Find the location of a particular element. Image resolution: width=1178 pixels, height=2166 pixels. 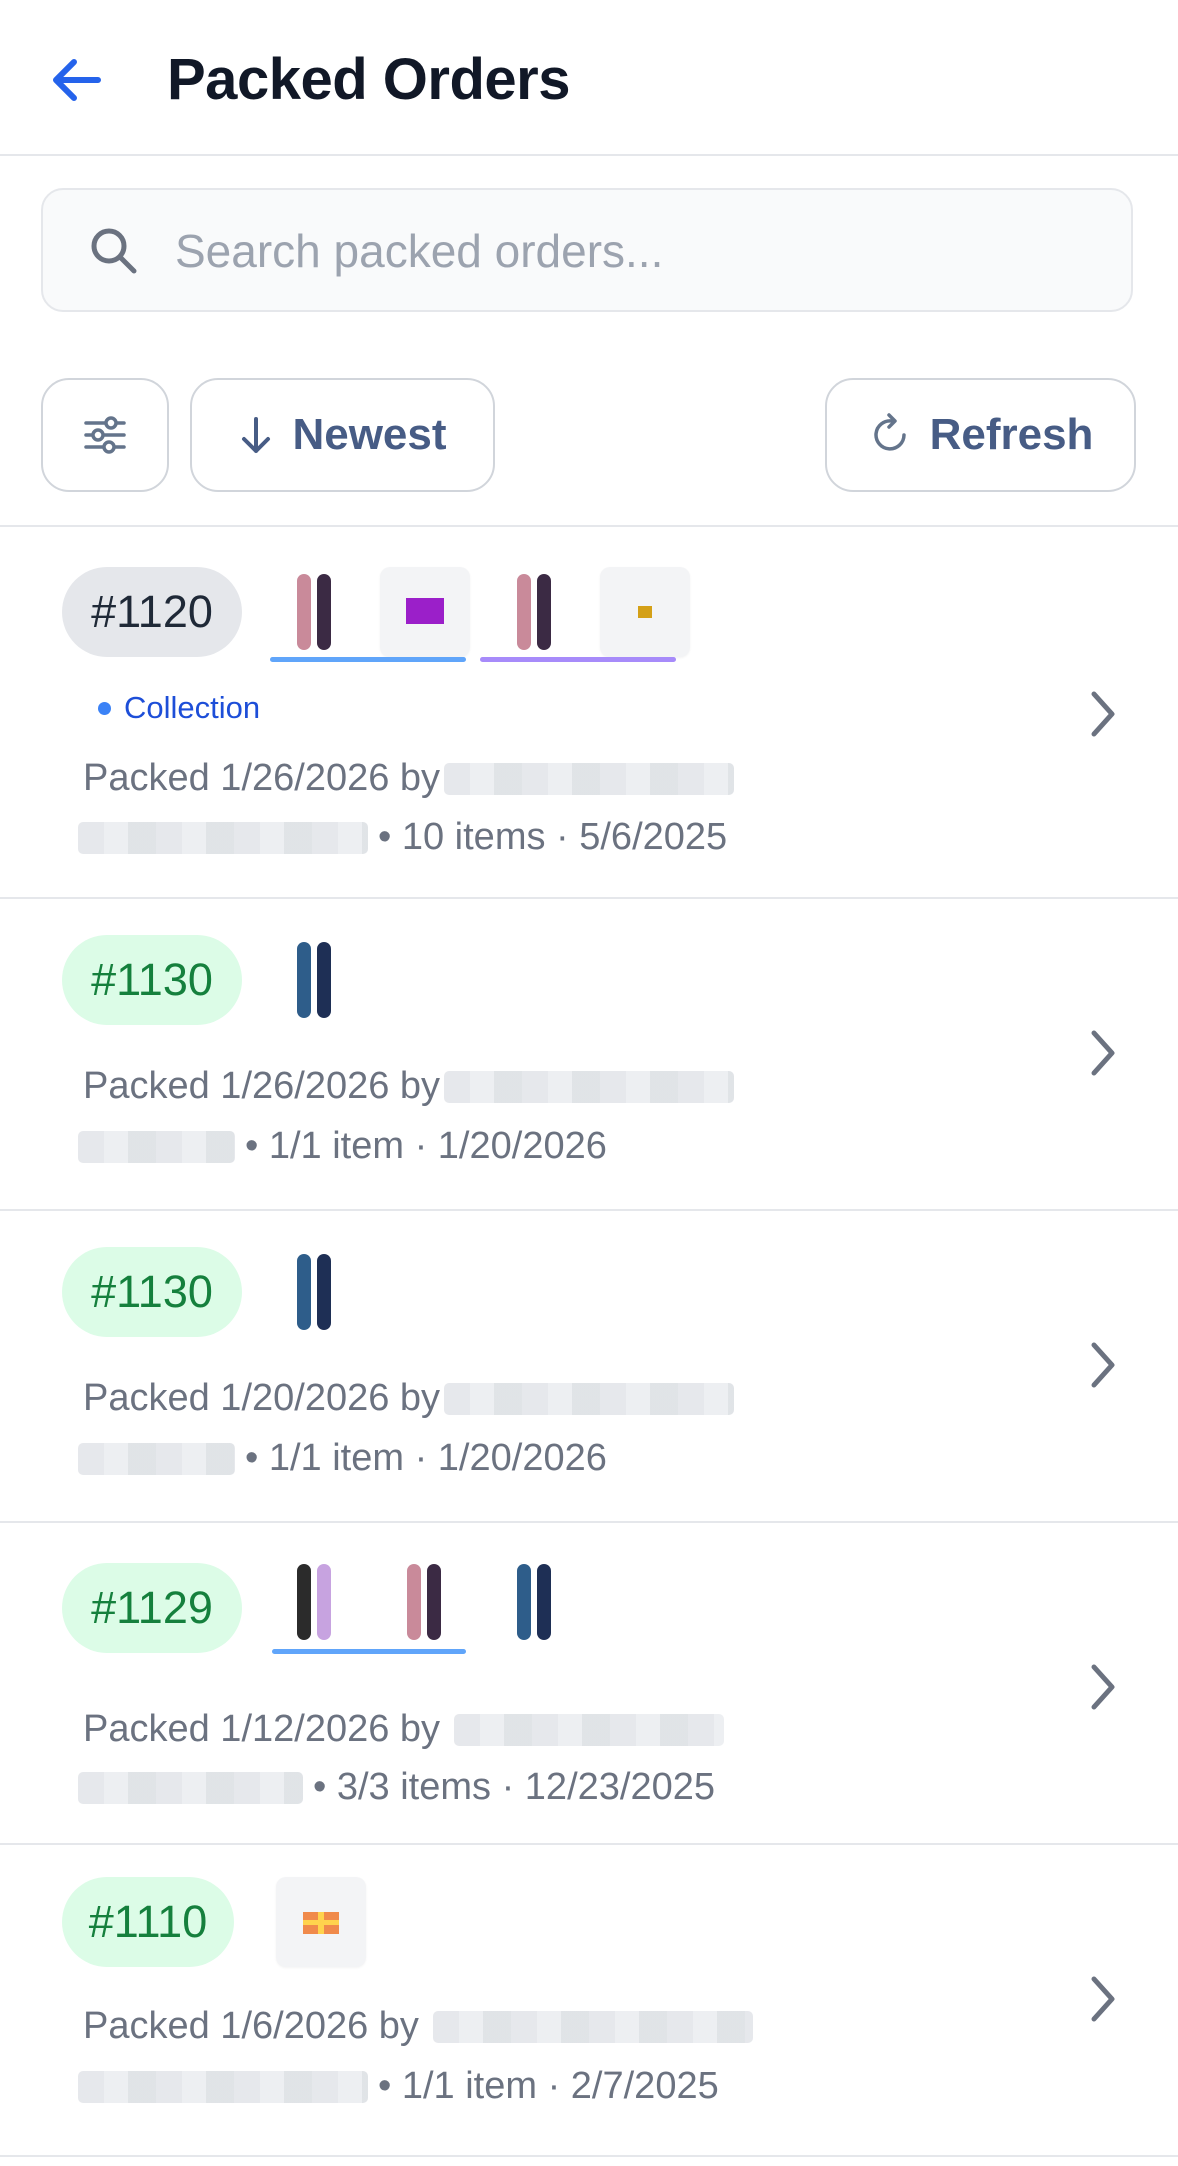

arrow-down-icon is located at coordinates (256, 435).